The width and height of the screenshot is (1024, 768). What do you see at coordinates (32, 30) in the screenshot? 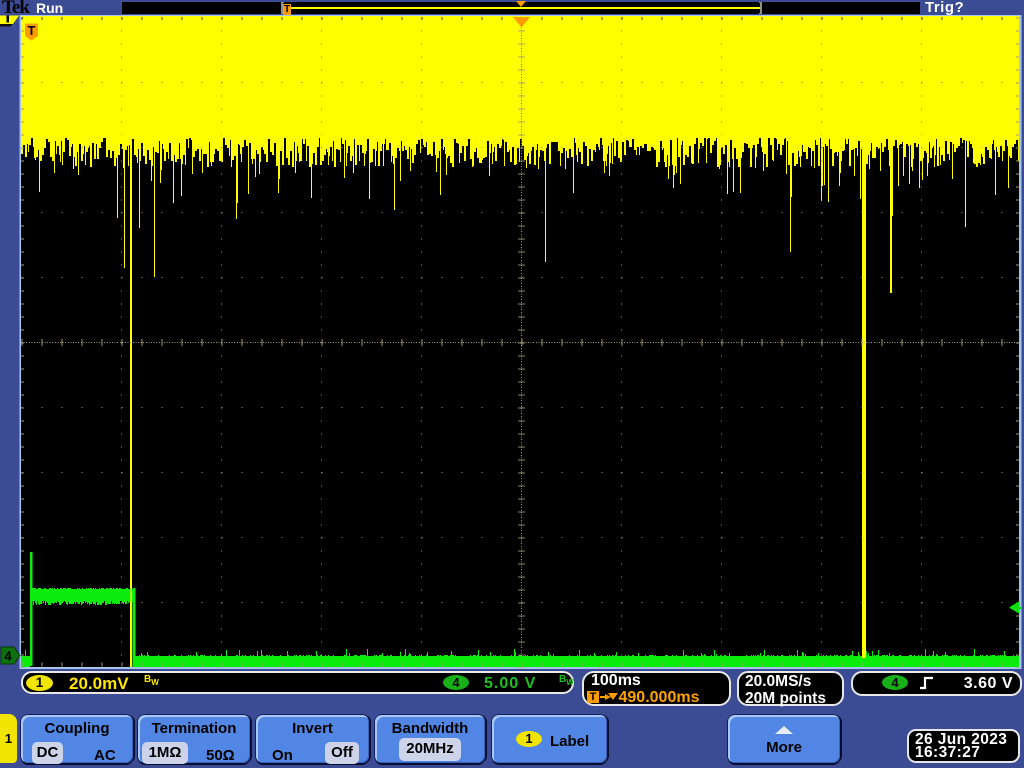
I see `svg-text: T` at bounding box center [32, 30].